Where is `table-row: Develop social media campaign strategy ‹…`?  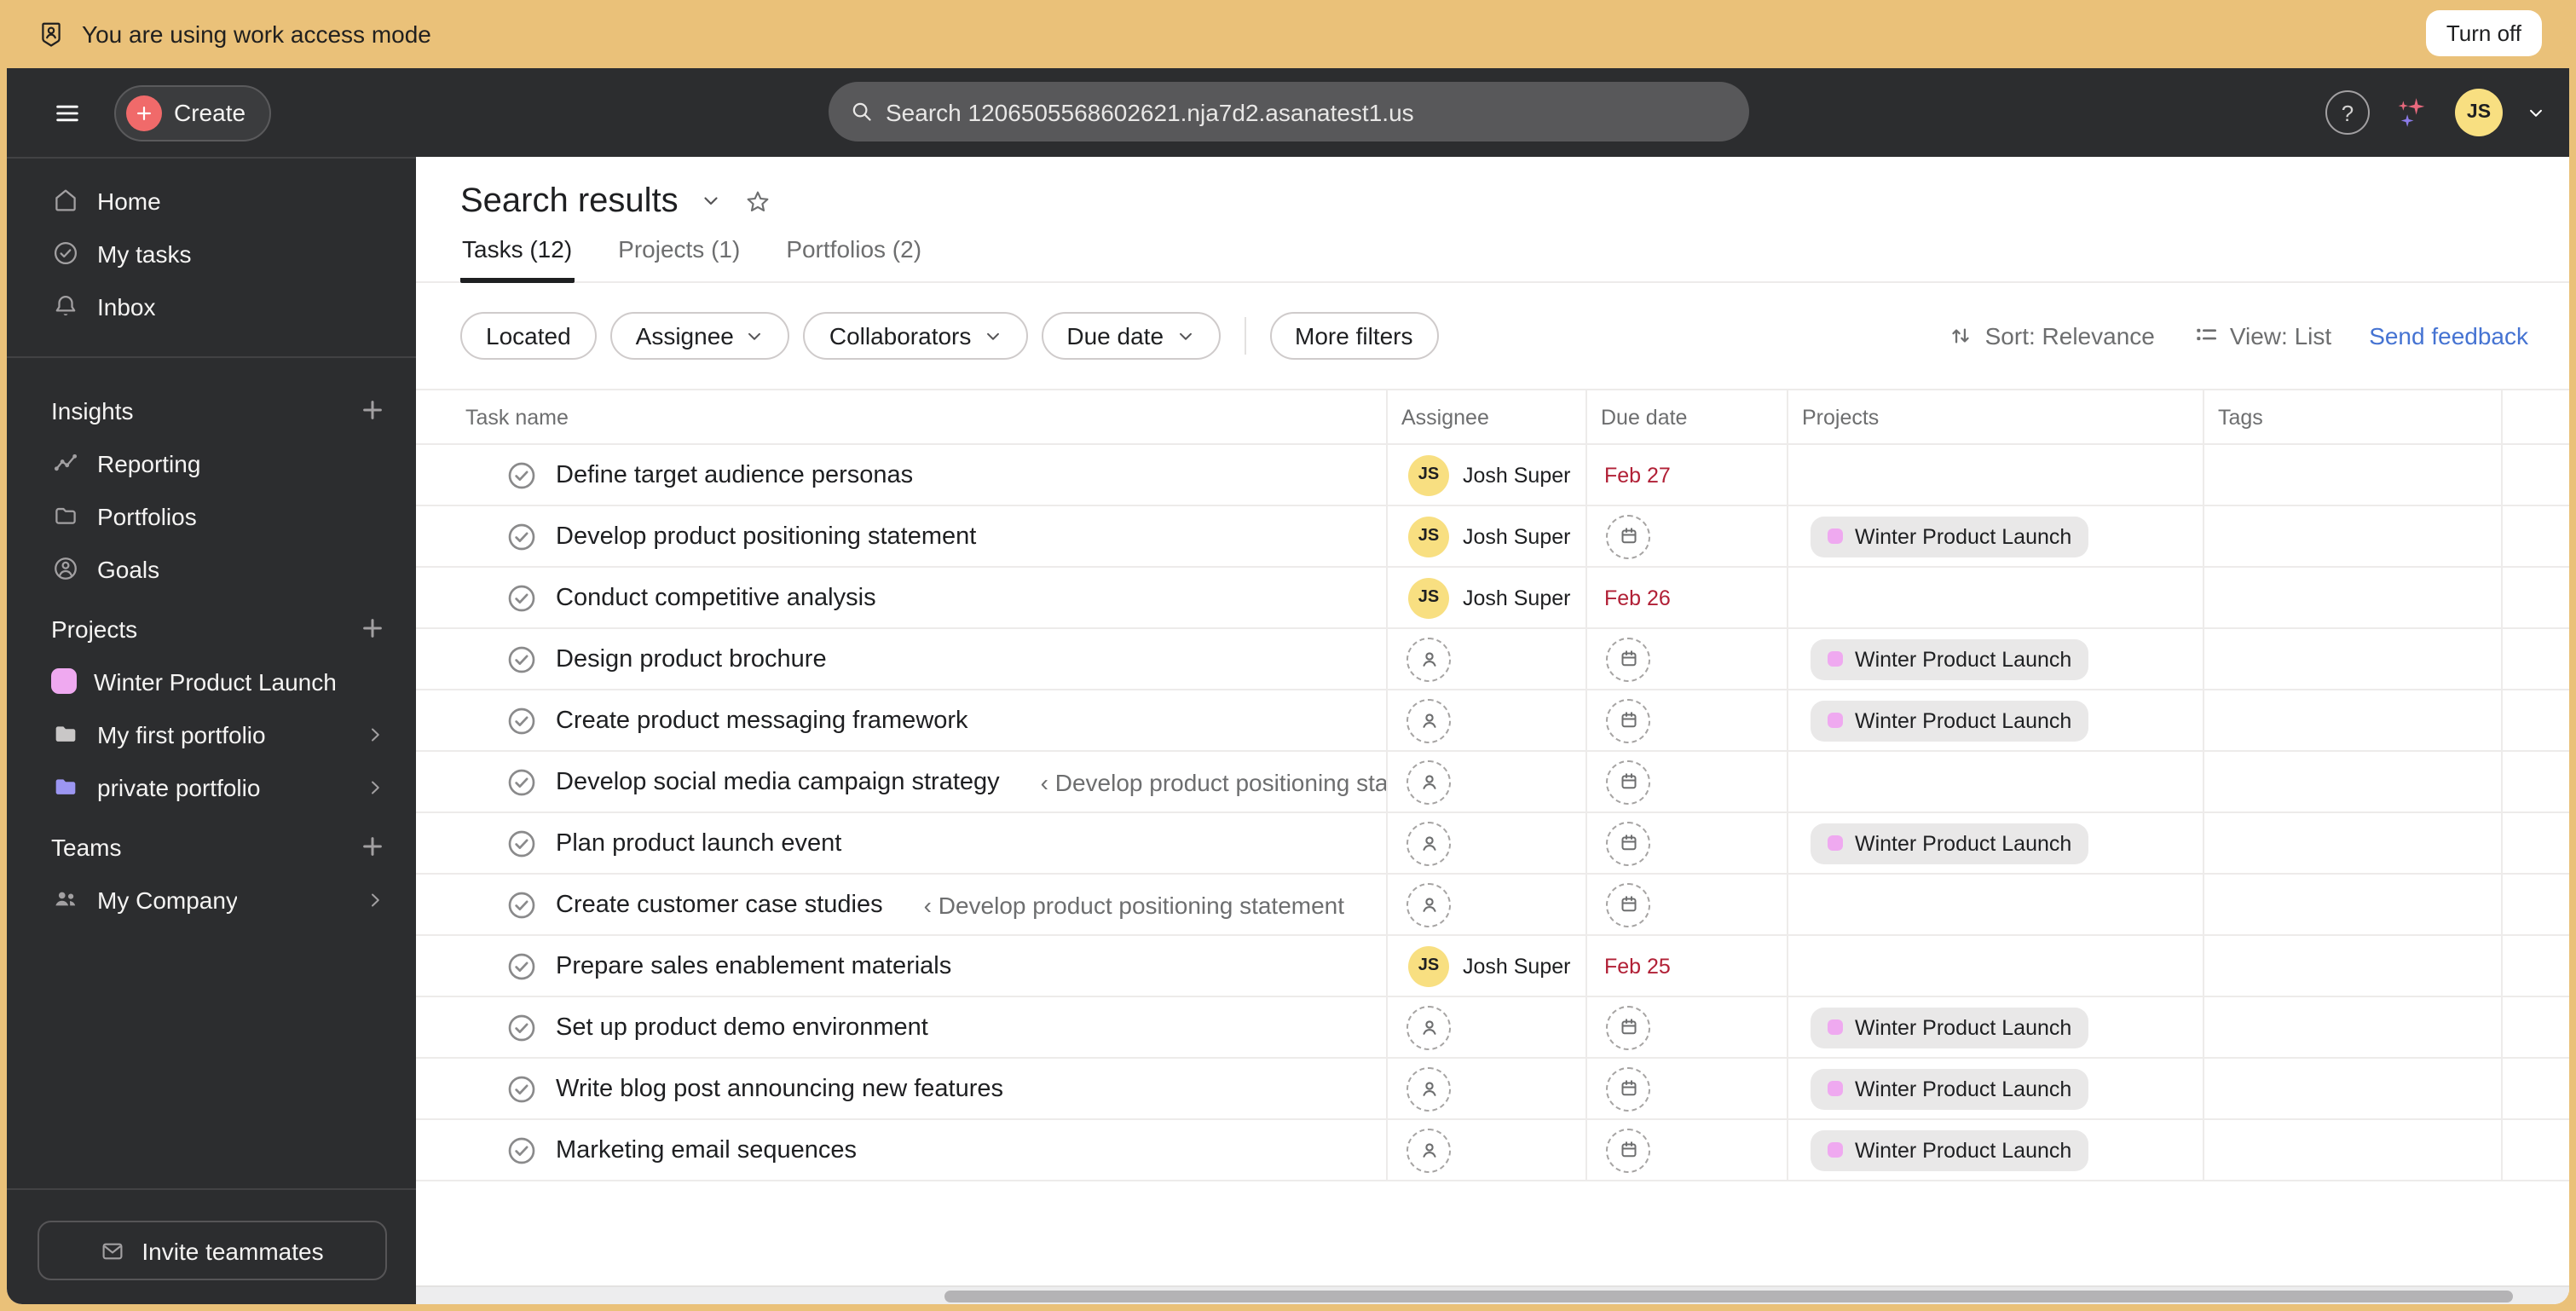
table-row: Develop social media campaign strategy ‹… is located at coordinates (1492, 782).